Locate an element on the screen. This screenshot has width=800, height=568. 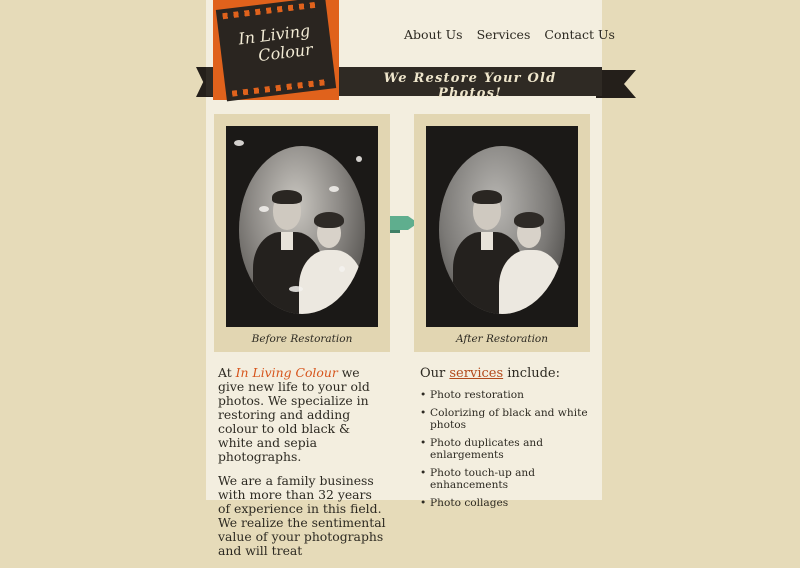
before-photo is located at coordinates (302, 226).